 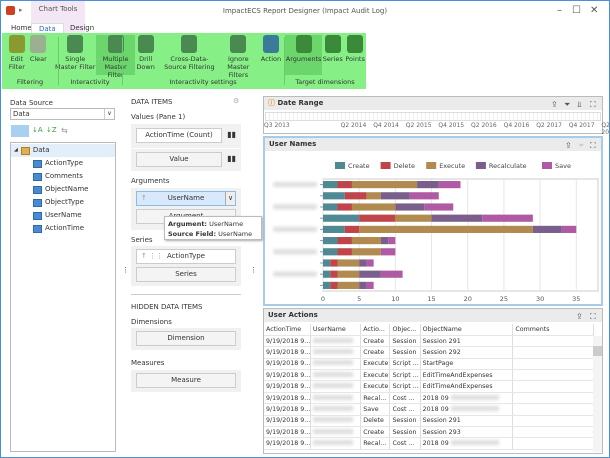 I want to click on expand-icon: ◢, so click(x=16, y=150).